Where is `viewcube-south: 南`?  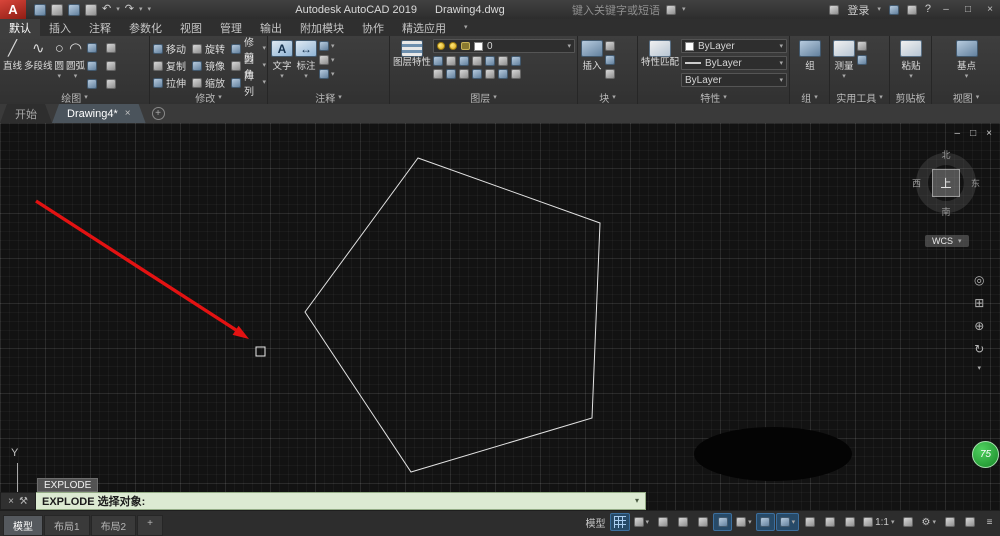 viewcube-south: 南 is located at coordinates (945, 211).